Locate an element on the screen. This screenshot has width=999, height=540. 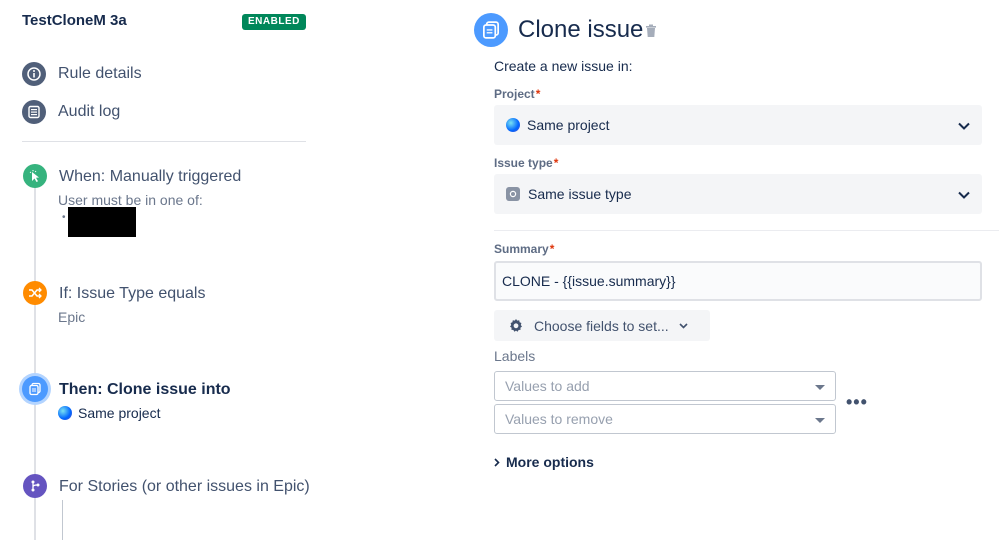
labels-remove-placeholder: Values to remove is located at coordinates (559, 419).